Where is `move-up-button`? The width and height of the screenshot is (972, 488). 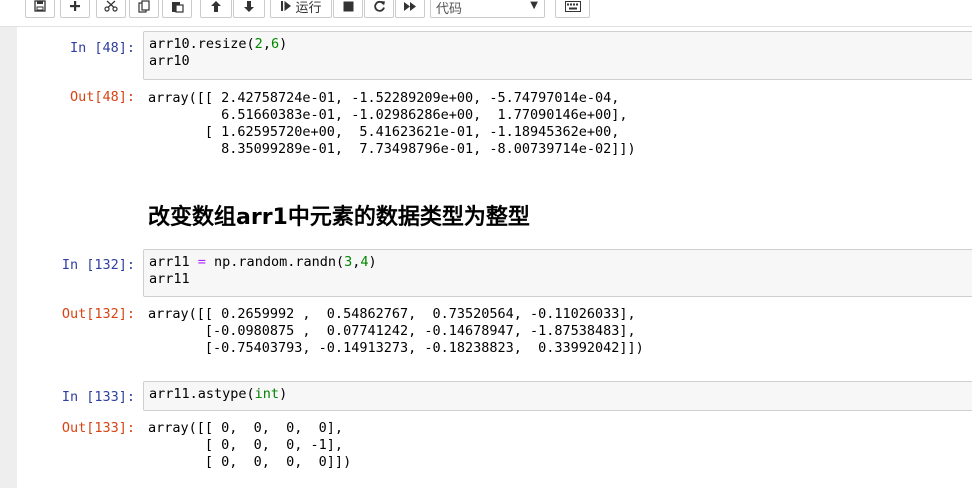 move-up-button is located at coordinates (216, 9).